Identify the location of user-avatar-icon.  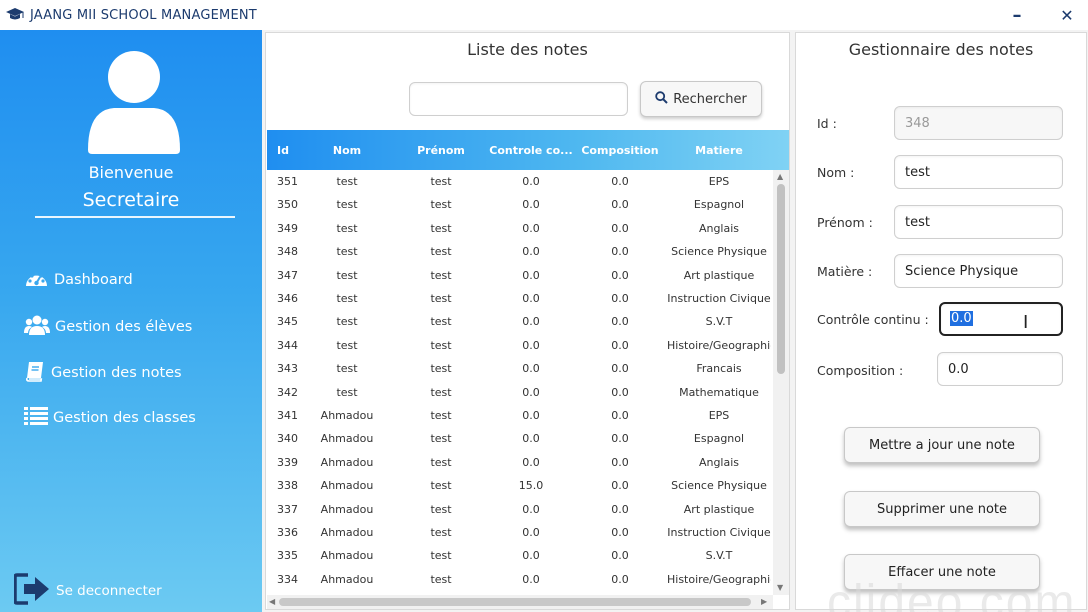
(134, 102).